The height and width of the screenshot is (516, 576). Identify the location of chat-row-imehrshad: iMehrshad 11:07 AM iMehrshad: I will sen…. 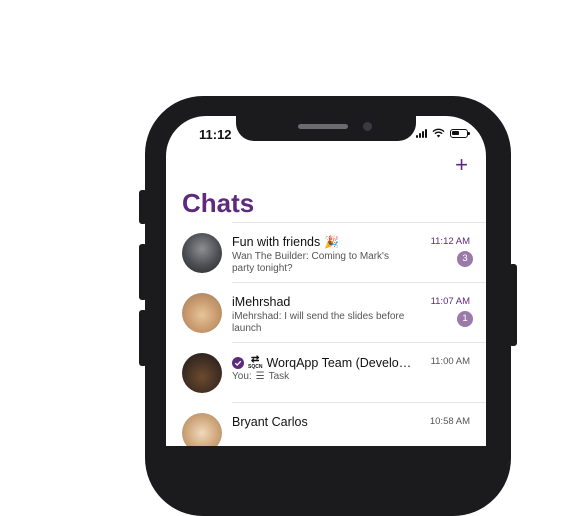
(326, 312).